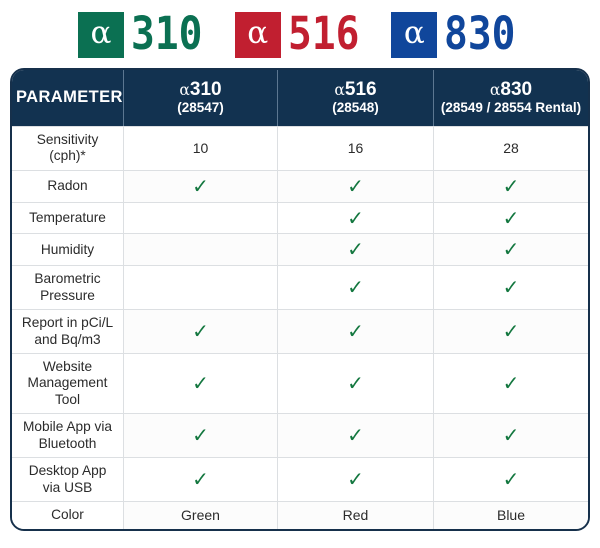 This screenshot has width=600, height=548. I want to click on model-number-2: 830, so click(516, 89).